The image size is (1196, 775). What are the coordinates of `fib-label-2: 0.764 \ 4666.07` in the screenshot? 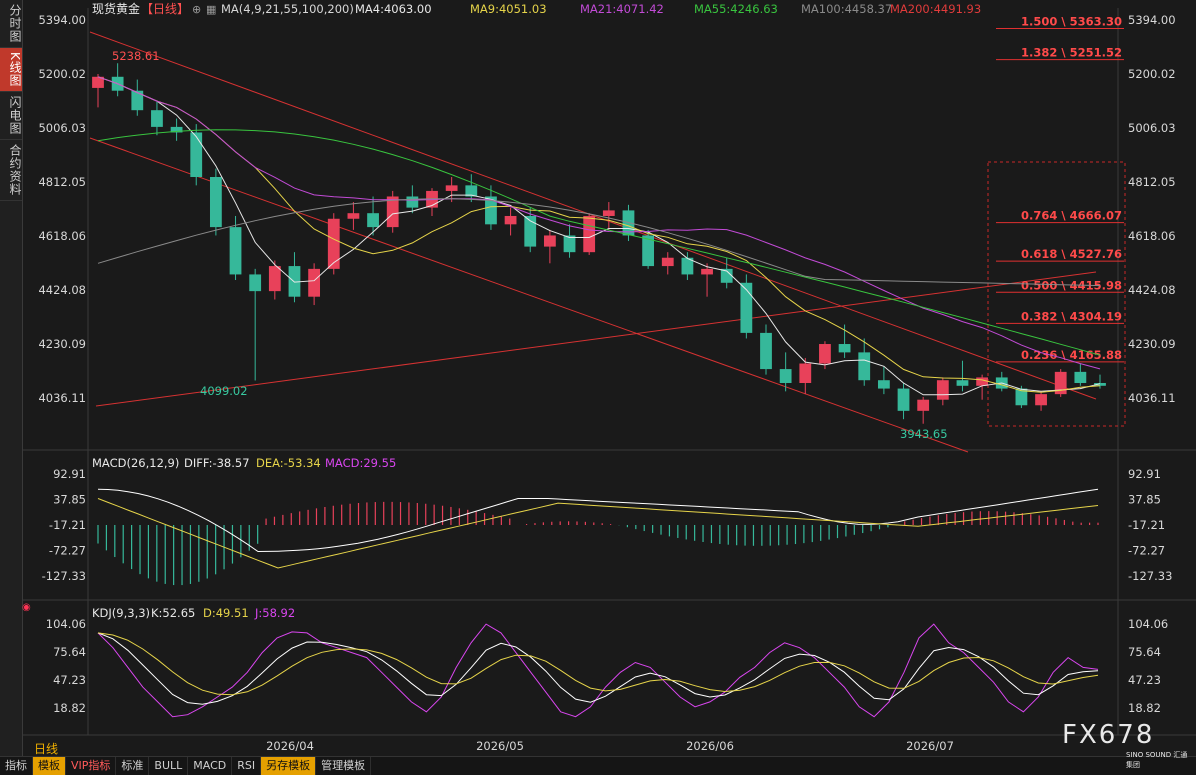 It's located at (1071, 216).